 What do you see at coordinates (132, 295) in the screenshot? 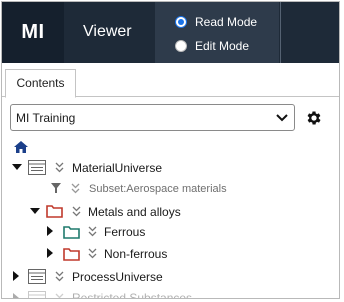
I see `tree-label-restricted-substances: Restricted Substances` at bounding box center [132, 295].